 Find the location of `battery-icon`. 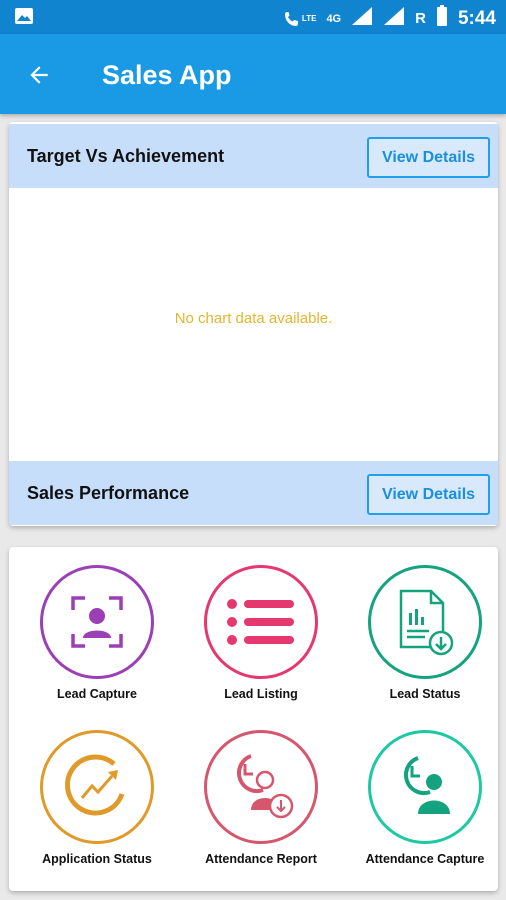

battery-icon is located at coordinates (442, 18).